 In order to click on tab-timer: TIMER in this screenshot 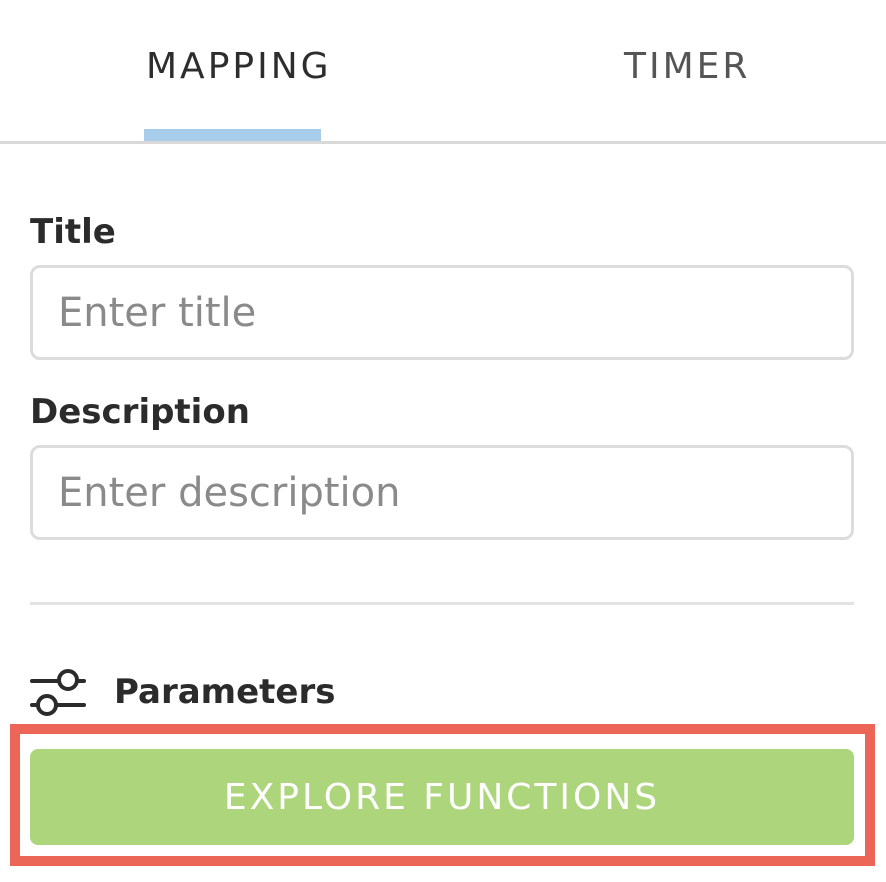, I will do `click(687, 66)`.